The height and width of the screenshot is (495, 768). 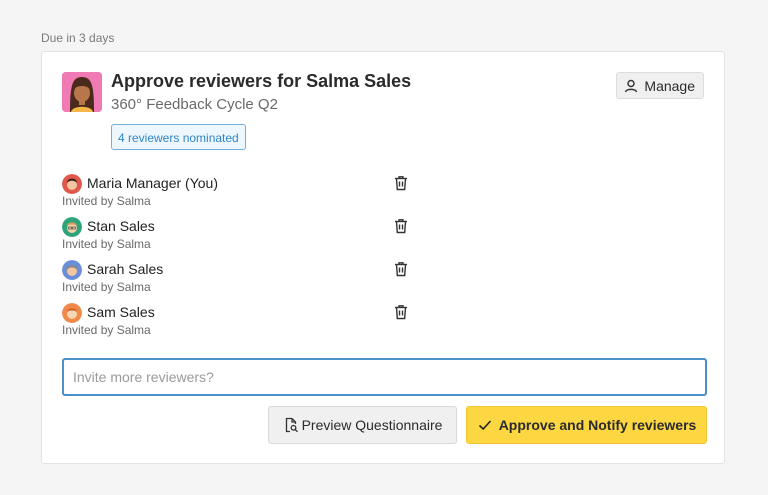 I want to click on reviewer-name: Maria Manager (You), so click(x=152, y=183).